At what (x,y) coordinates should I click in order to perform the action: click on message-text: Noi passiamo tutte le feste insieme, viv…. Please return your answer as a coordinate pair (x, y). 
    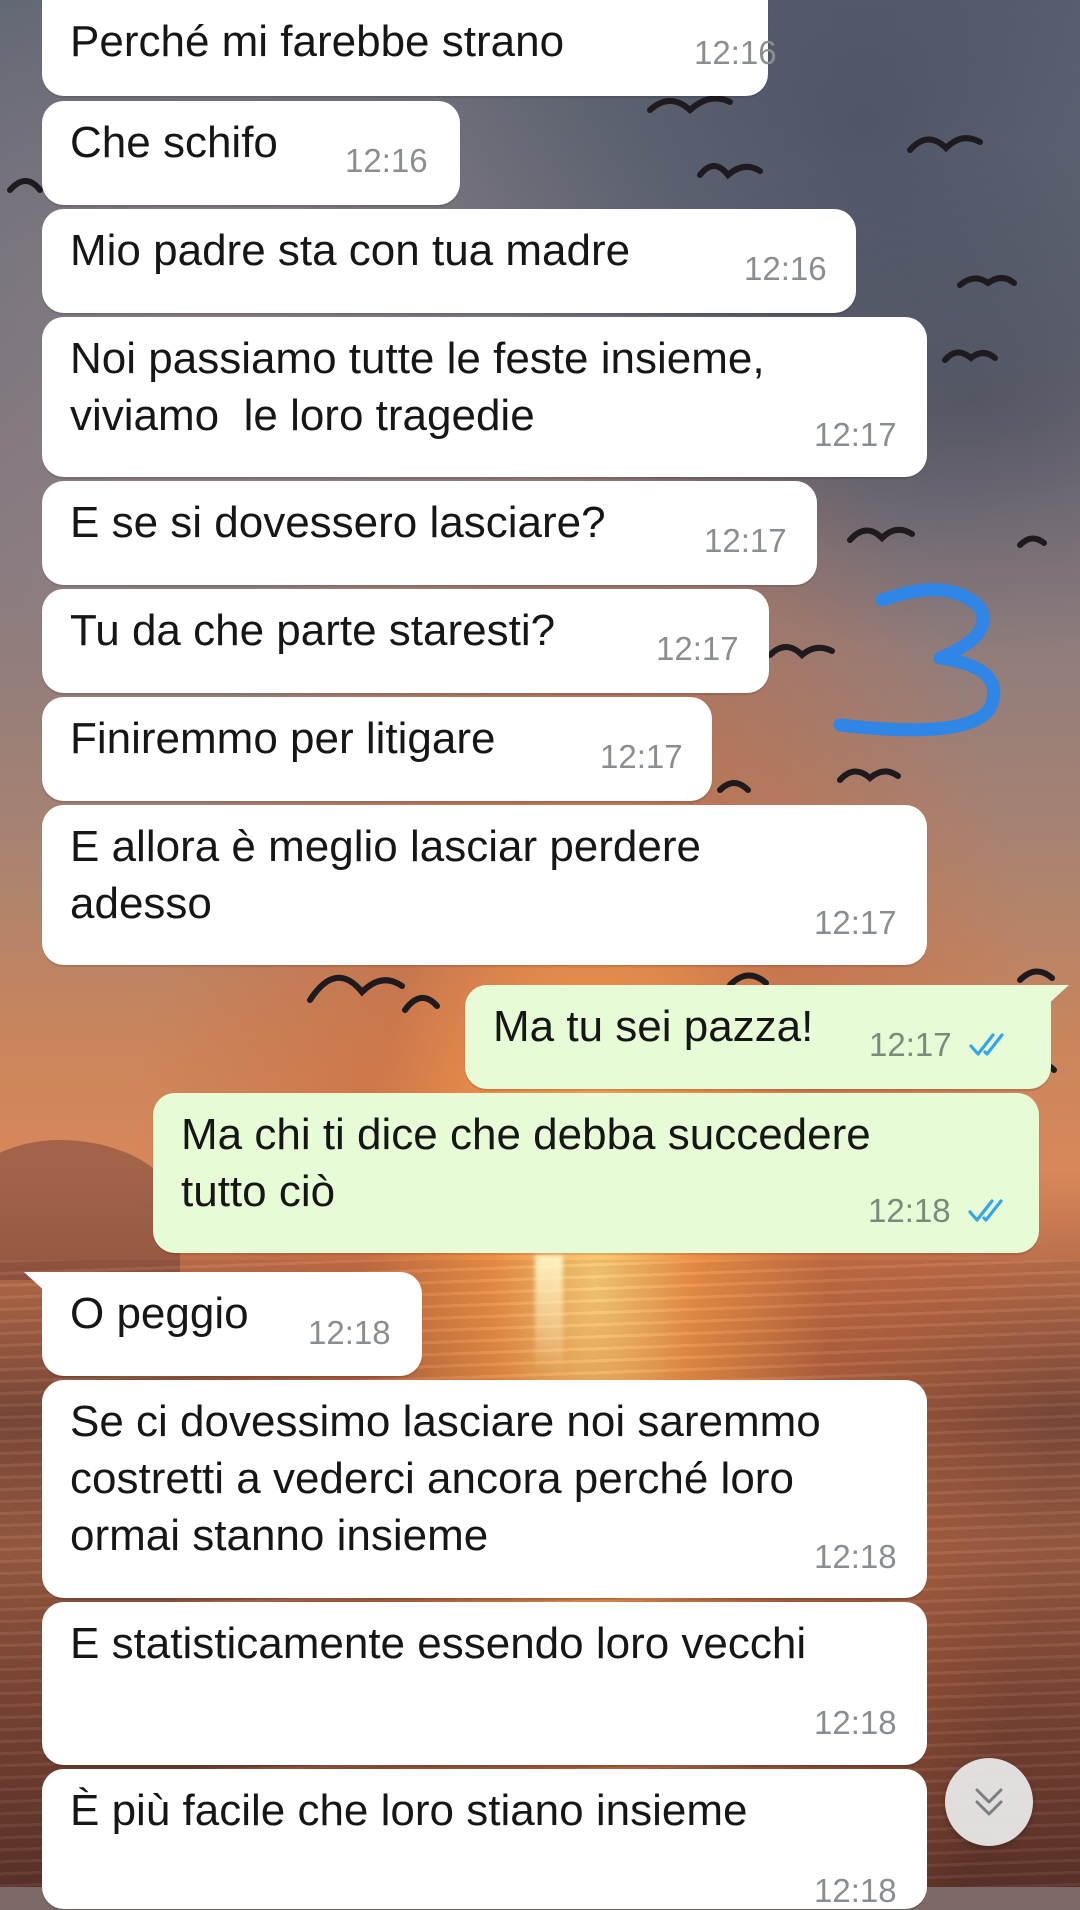
    Looking at the image, I should click on (417, 387).